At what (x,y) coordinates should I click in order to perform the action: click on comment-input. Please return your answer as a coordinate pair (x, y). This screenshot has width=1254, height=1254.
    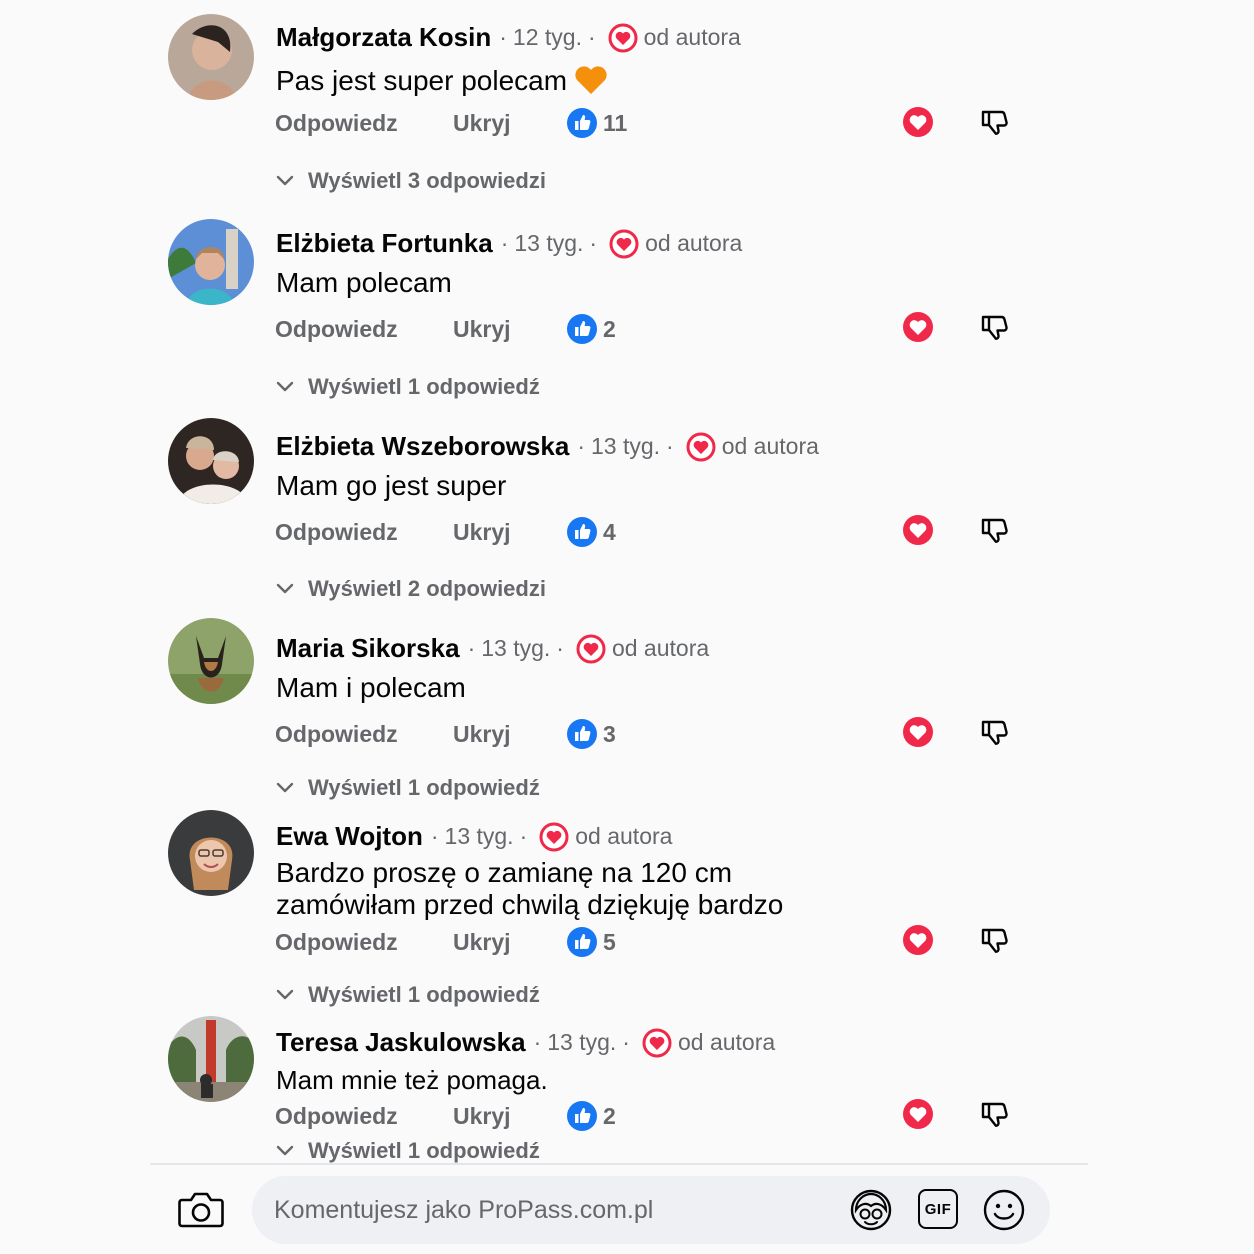
    Looking at the image, I should click on (554, 1210).